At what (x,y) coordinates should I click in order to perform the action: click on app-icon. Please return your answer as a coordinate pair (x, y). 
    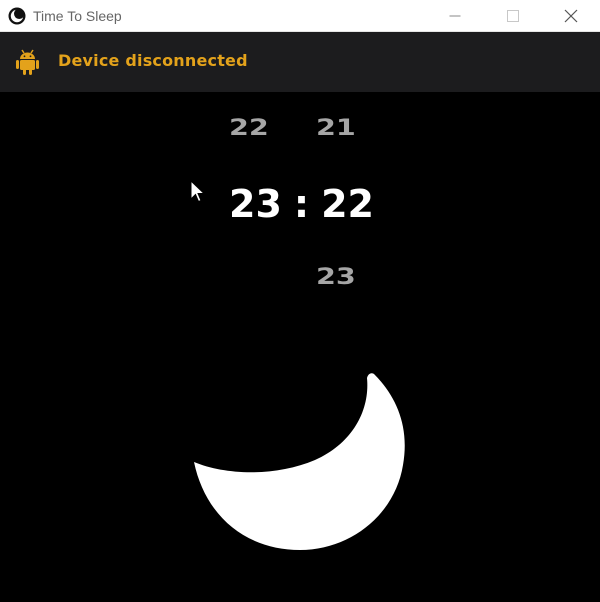
    Looking at the image, I should click on (17, 15).